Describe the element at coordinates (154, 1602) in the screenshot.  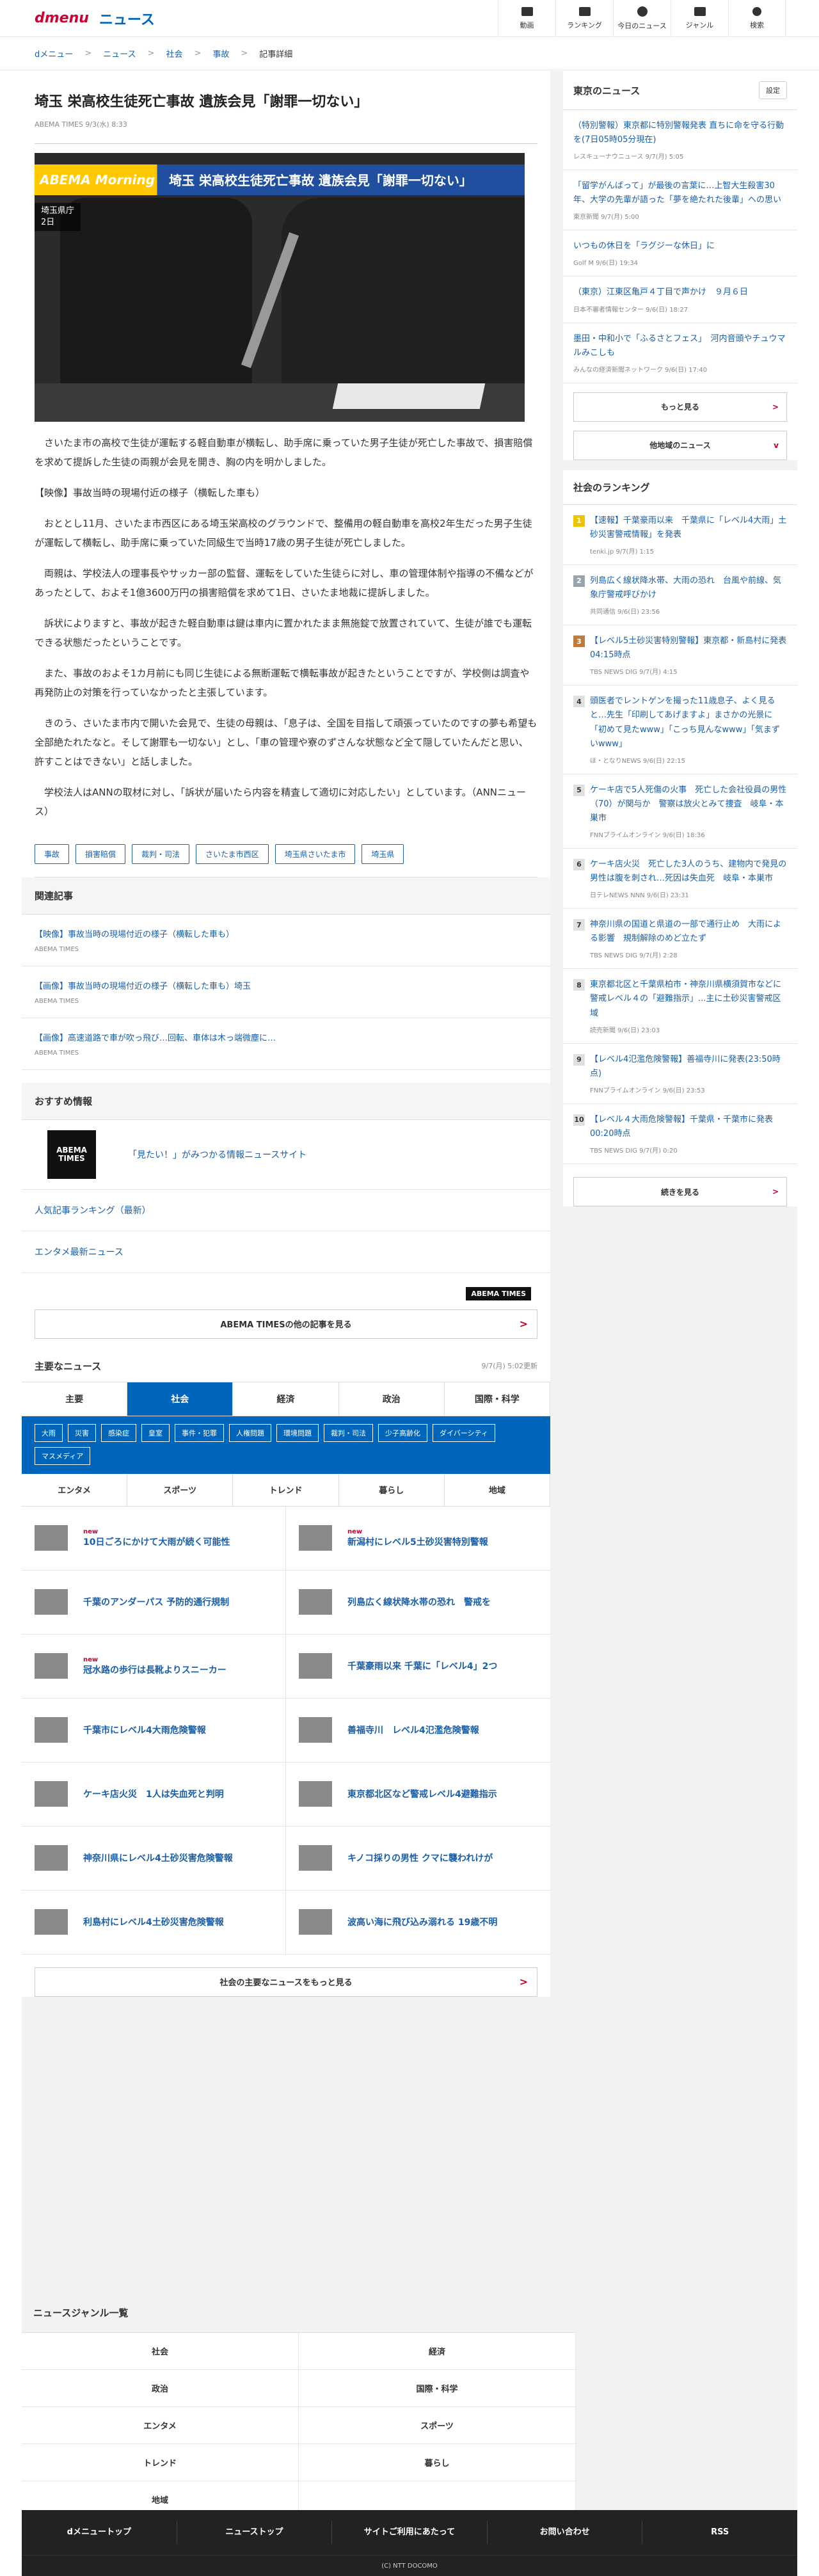
I see `news-grid-item: 千葉のアンダーパス 予防的通行規制` at that location.